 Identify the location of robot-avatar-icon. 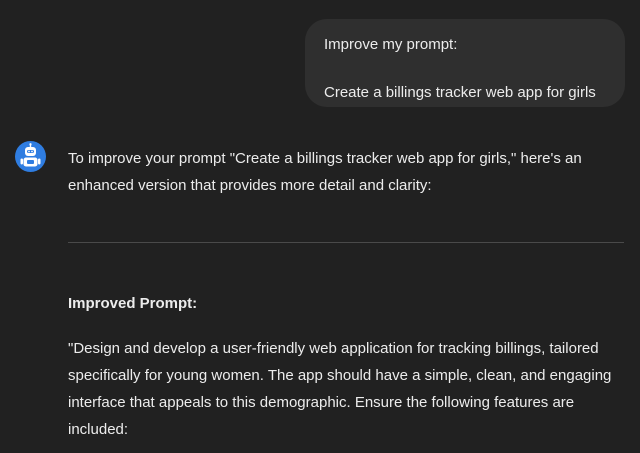
(30, 155).